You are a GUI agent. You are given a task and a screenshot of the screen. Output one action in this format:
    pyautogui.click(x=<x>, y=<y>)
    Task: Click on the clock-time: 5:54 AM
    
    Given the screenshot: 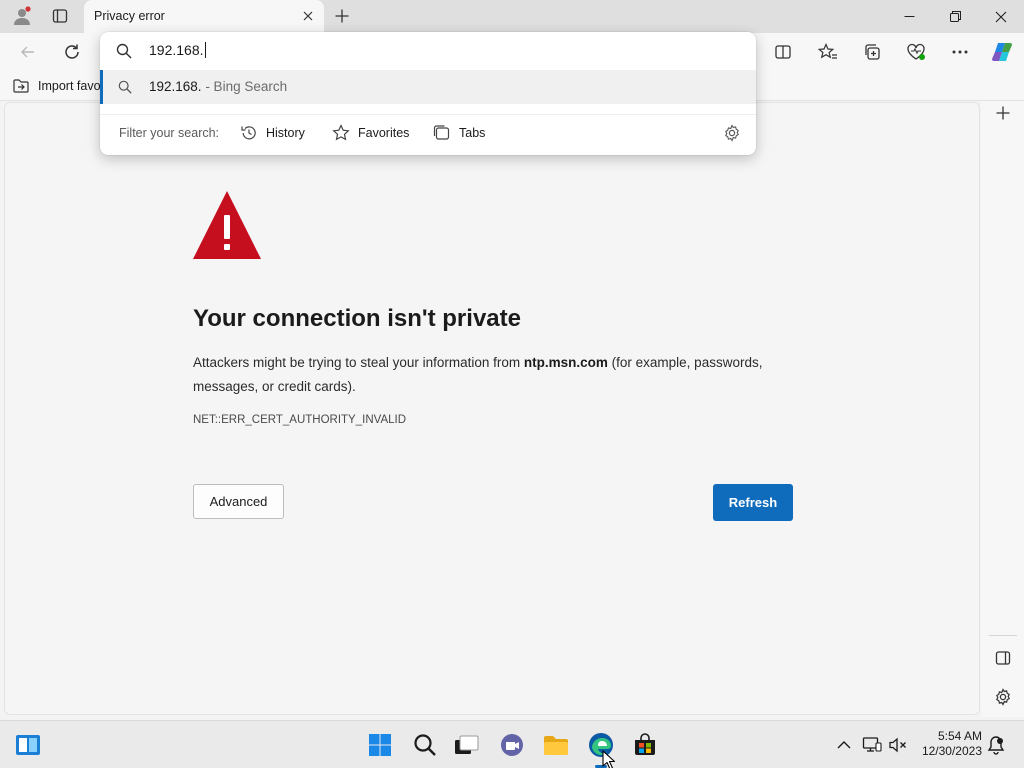 What is the action you would take?
    pyautogui.click(x=959, y=736)
    